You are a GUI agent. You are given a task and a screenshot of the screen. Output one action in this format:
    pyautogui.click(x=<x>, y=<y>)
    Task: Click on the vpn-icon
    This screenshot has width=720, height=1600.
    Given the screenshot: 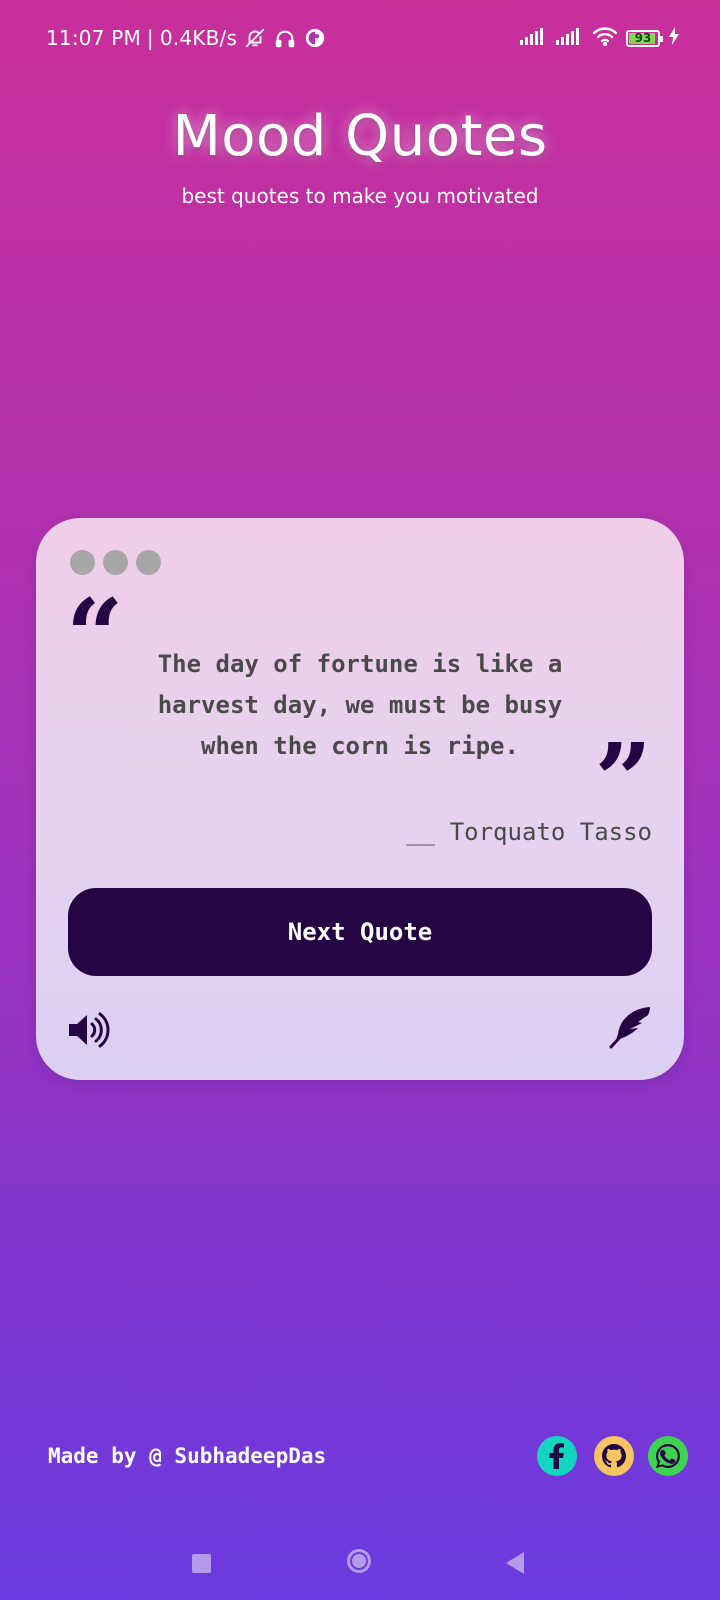 What is the action you would take?
    pyautogui.click(x=315, y=38)
    